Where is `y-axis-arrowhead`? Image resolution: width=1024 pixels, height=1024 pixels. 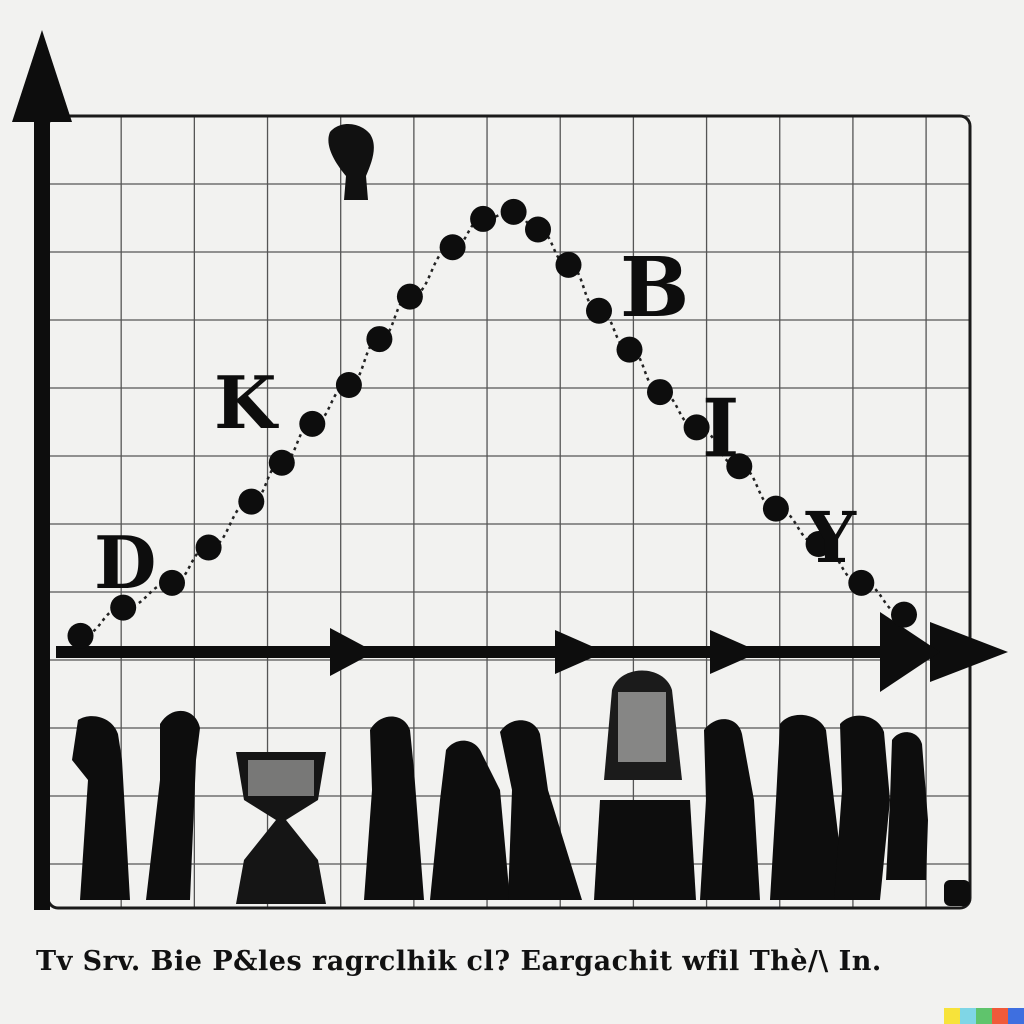 y-axis-arrowhead is located at coordinates (42, 76).